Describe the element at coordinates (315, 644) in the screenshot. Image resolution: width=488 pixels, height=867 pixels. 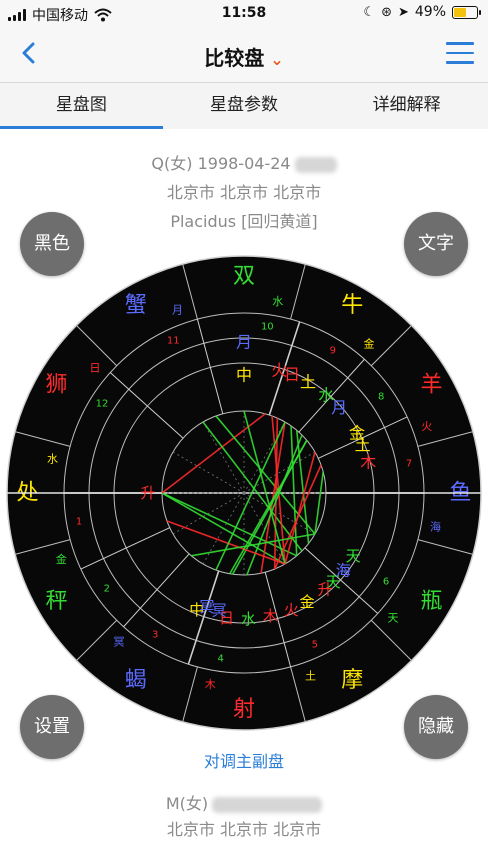
I see `house-number: 5` at that location.